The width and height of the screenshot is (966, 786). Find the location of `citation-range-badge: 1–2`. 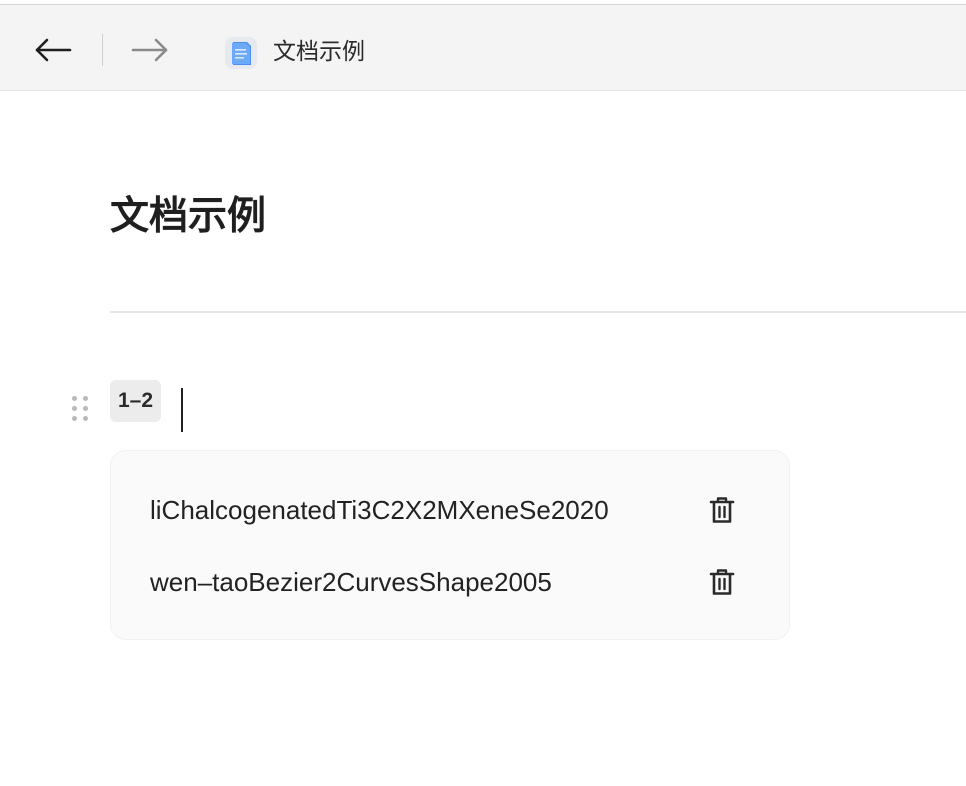

citation-range-badge: 1–2 is located at coordinates (136, 401).